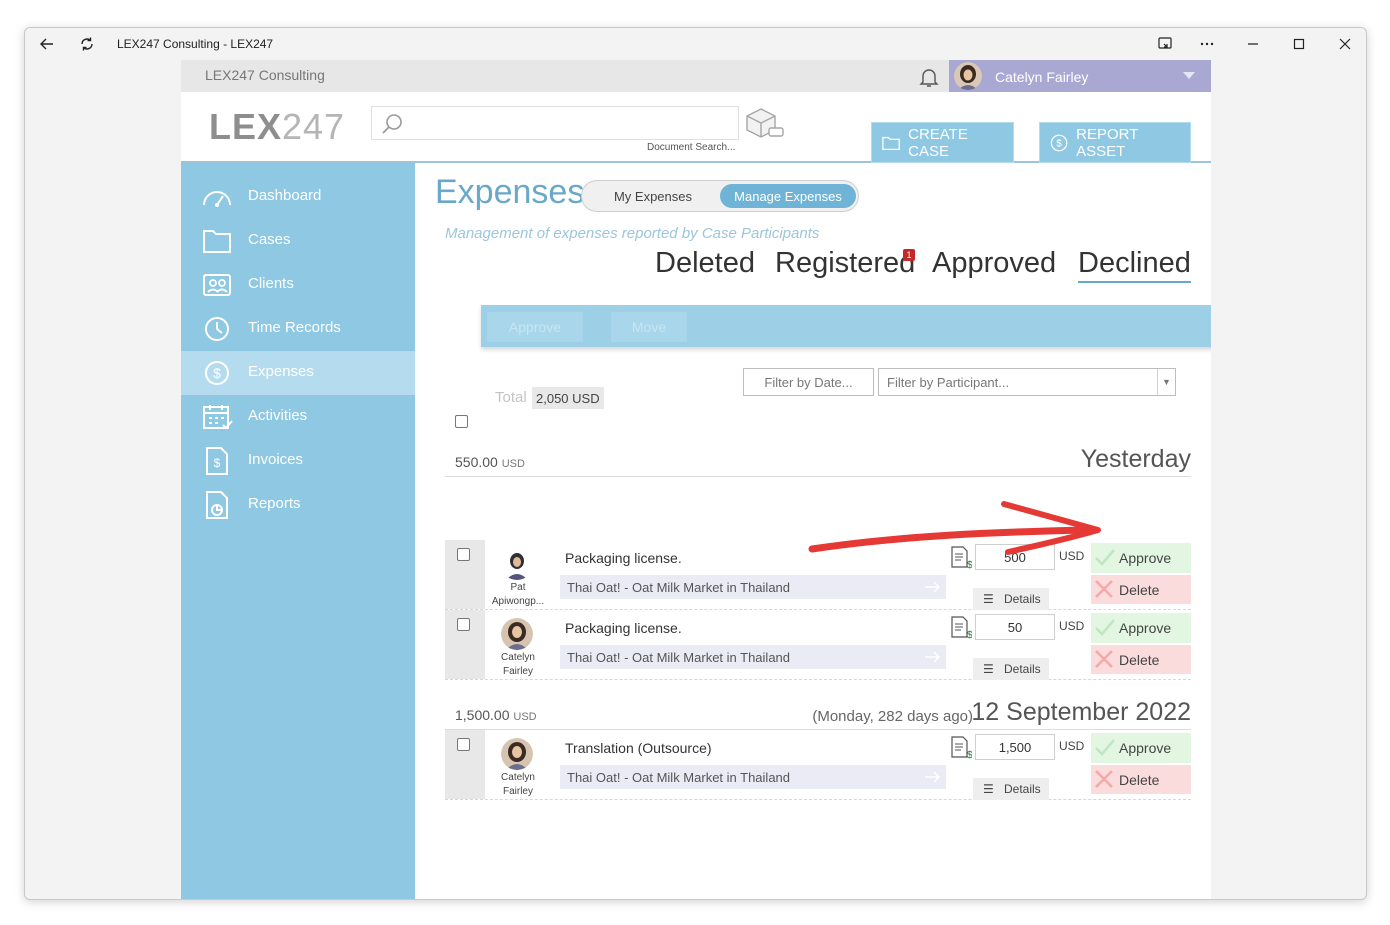 The width and height of the screenshot is (1390, 925). I want to click on back-arrow-icon, so click(46, 44).